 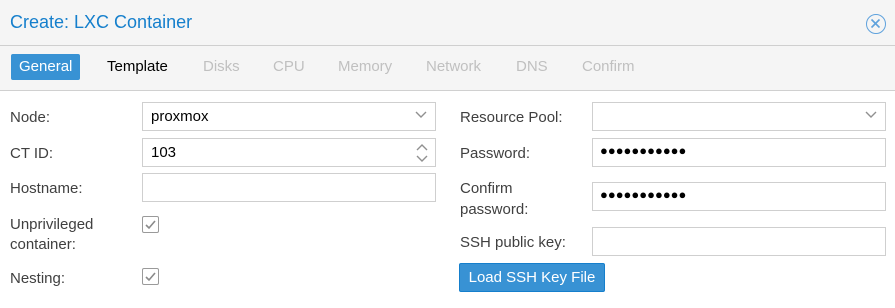 What do you see at coordinates (511, 117) in the screenshot?
I see `resource-pool-label: Resource Pool:` at bounding box center [511, 117].